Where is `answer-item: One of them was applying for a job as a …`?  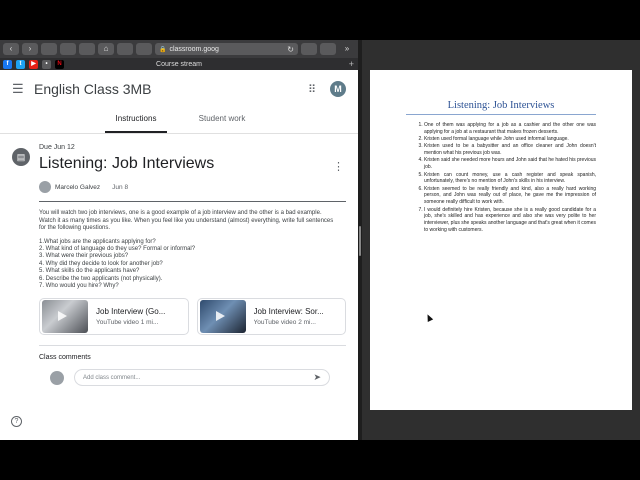 answer-item: One of them was applying for a job as a … is located at coordinates (510, 129).